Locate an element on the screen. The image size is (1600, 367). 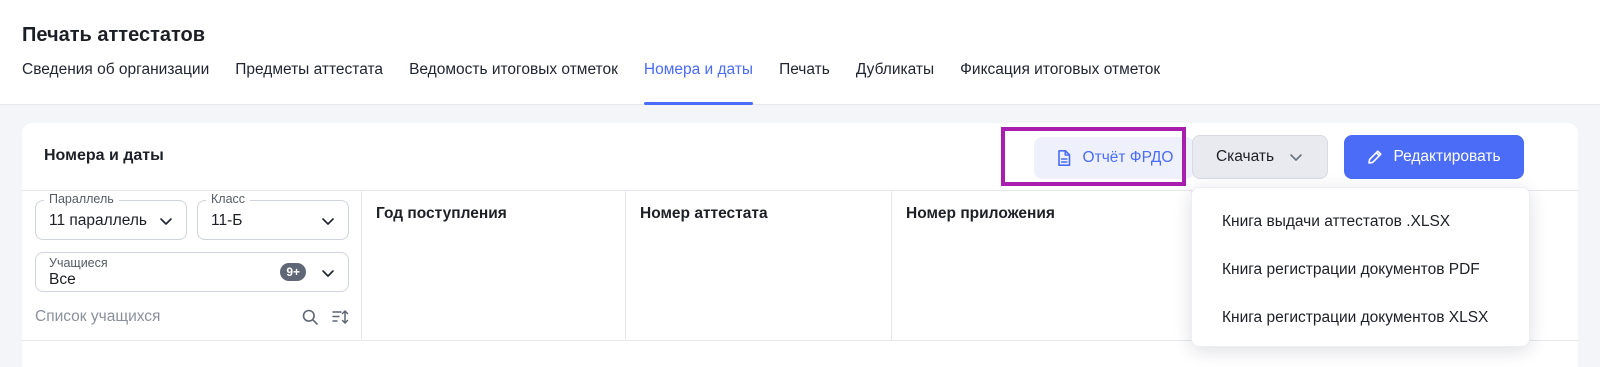
students-count-badge: 9+ is located at coordinates (293, 272).